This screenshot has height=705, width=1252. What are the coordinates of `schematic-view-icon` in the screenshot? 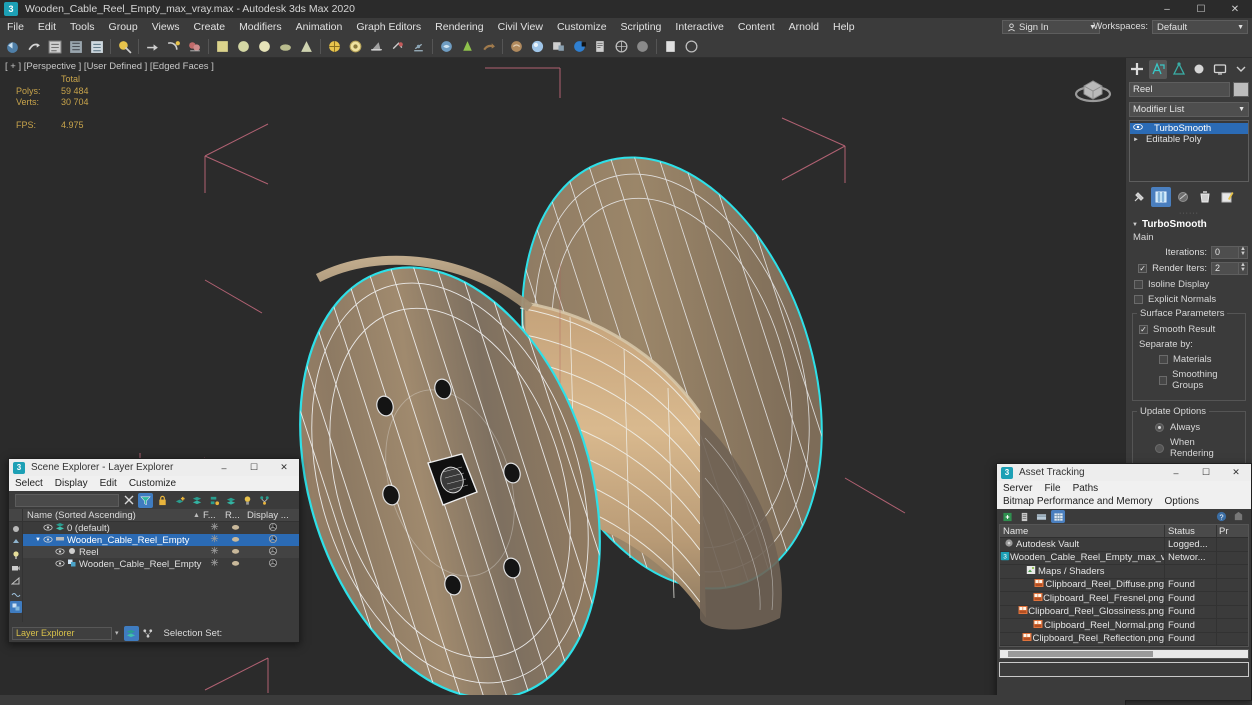 It's located at (558, 46).